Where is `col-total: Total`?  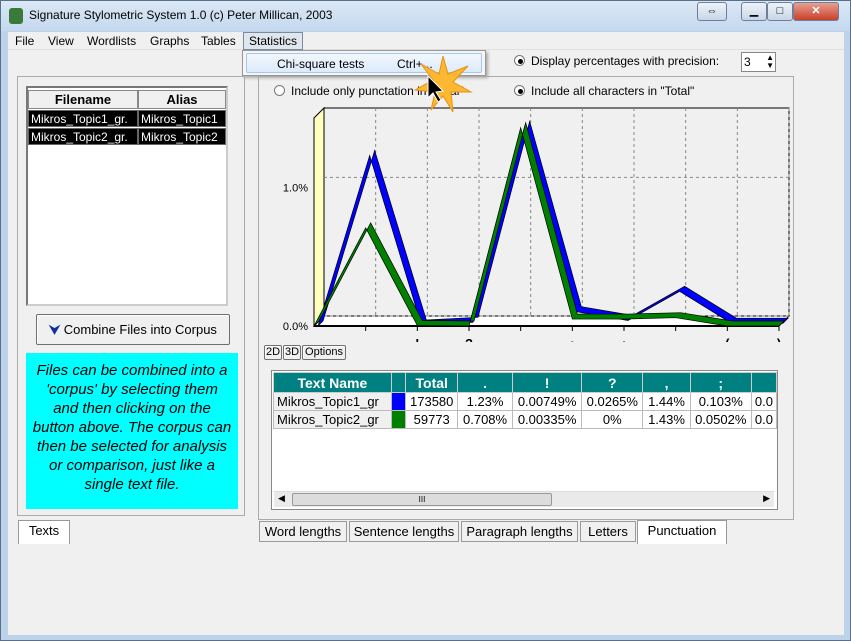
col-total: Total is located at coordinates (432, 382).